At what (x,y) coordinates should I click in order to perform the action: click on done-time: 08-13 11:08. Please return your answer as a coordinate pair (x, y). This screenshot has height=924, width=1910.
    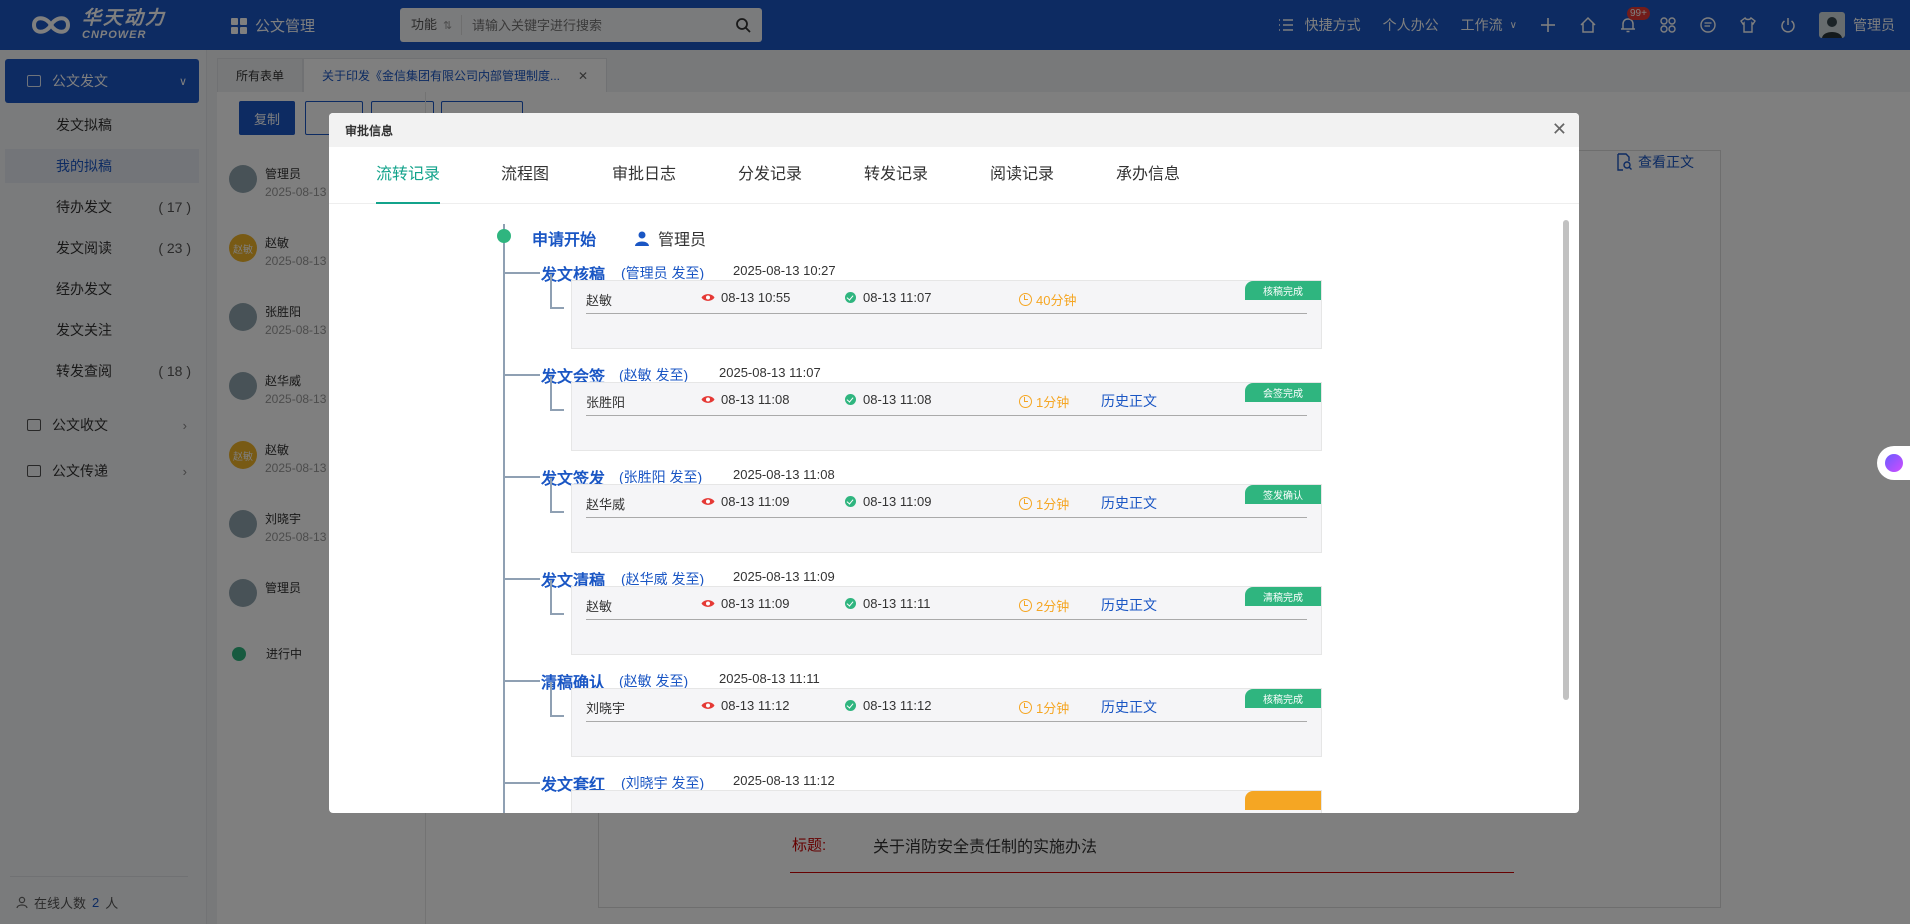
    Looking at the image, I should click on (888, 399).